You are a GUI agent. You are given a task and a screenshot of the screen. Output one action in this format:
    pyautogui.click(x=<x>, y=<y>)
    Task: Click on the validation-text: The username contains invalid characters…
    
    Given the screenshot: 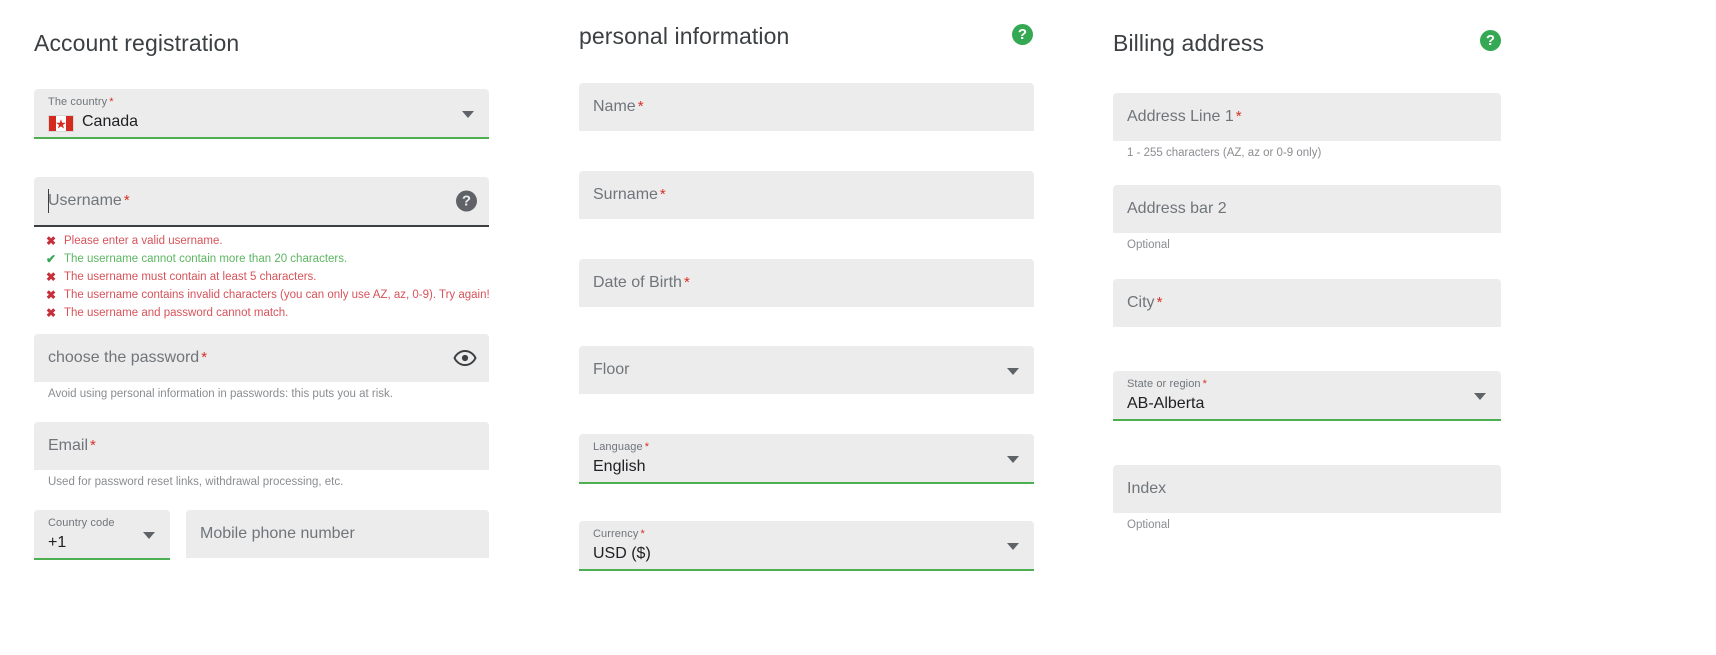 What is the action you would take?
    pyautogui.click(x=277, y=295)
    